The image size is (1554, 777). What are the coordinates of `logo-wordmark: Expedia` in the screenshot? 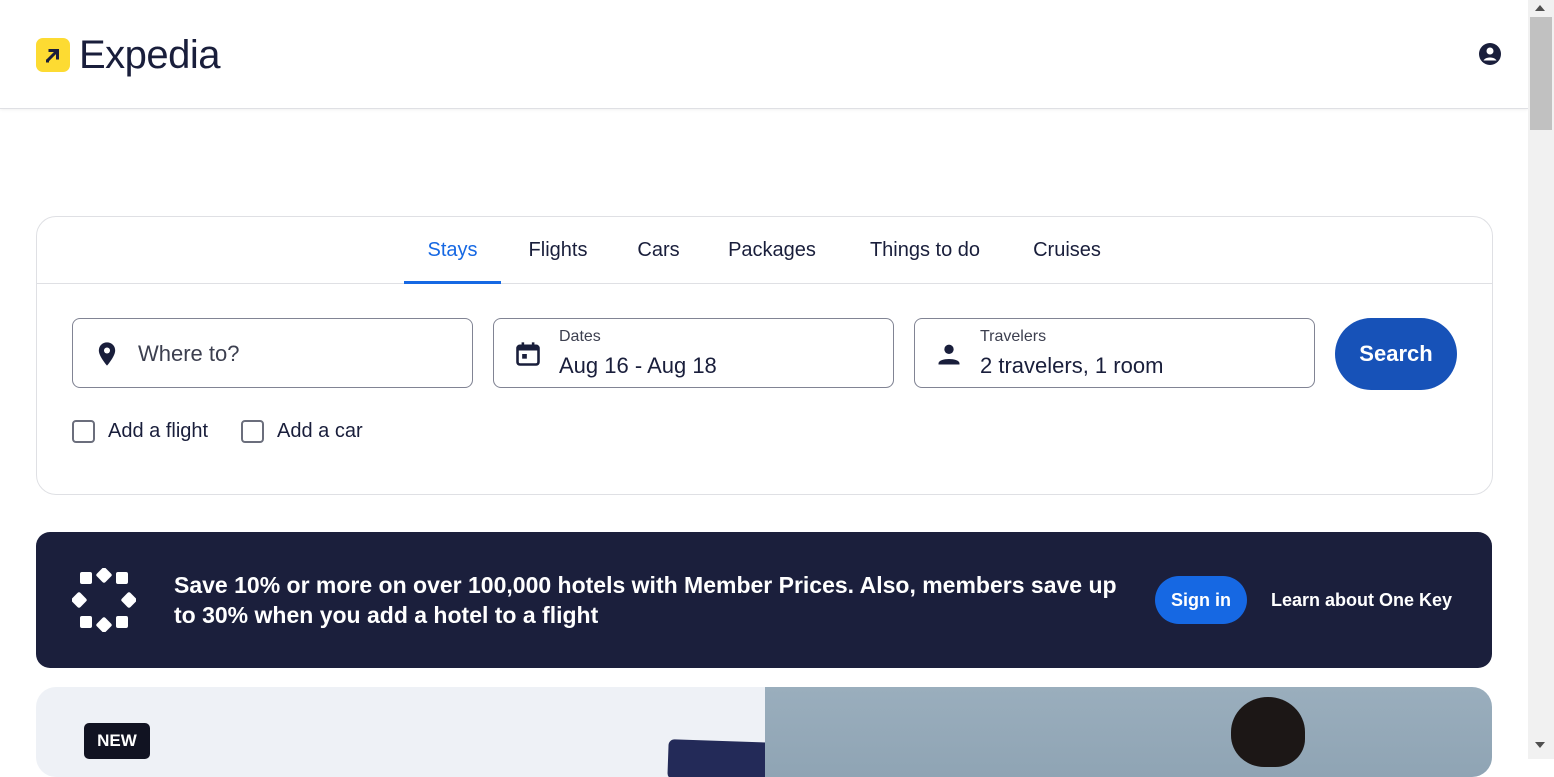 It's located at (150, 55).